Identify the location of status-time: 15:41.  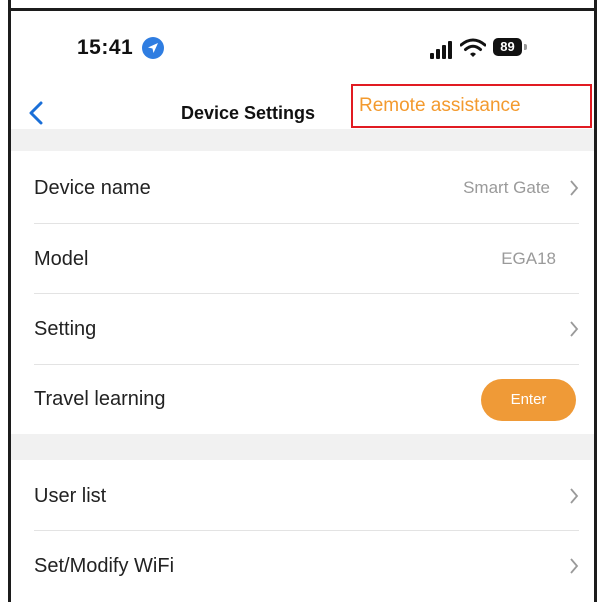
(105, 47).